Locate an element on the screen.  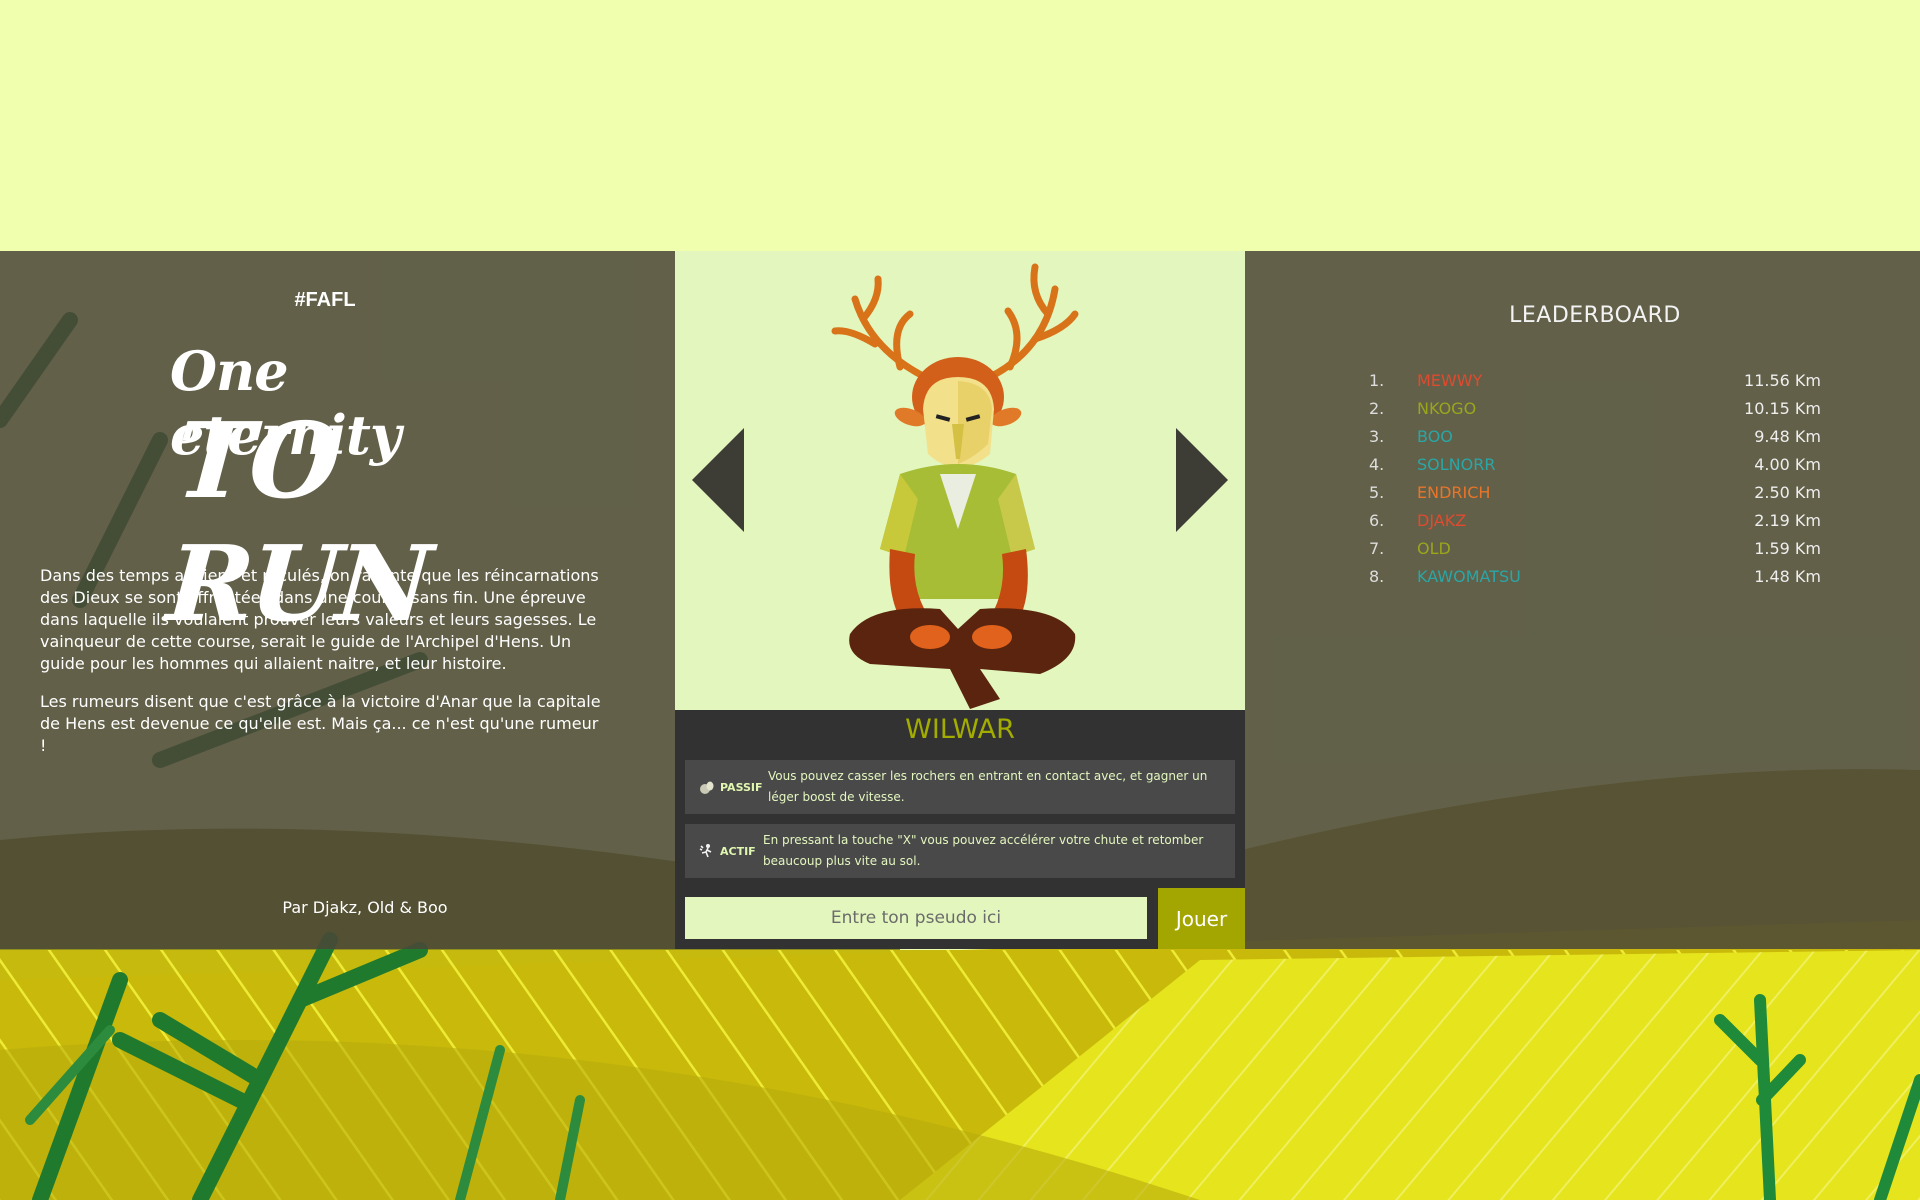
game-logo: One eternity TO RUN is located at coordinates (310, 492).